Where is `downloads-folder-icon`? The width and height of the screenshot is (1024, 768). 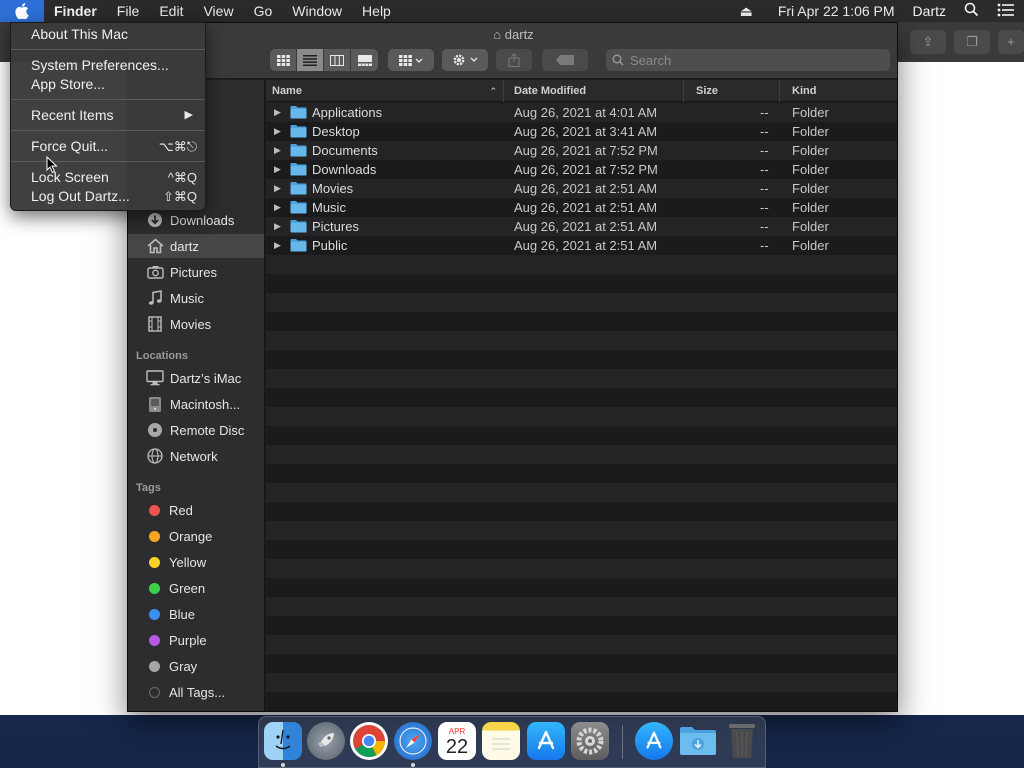 downloads-folder-icon is located at coordinates (698, 741).